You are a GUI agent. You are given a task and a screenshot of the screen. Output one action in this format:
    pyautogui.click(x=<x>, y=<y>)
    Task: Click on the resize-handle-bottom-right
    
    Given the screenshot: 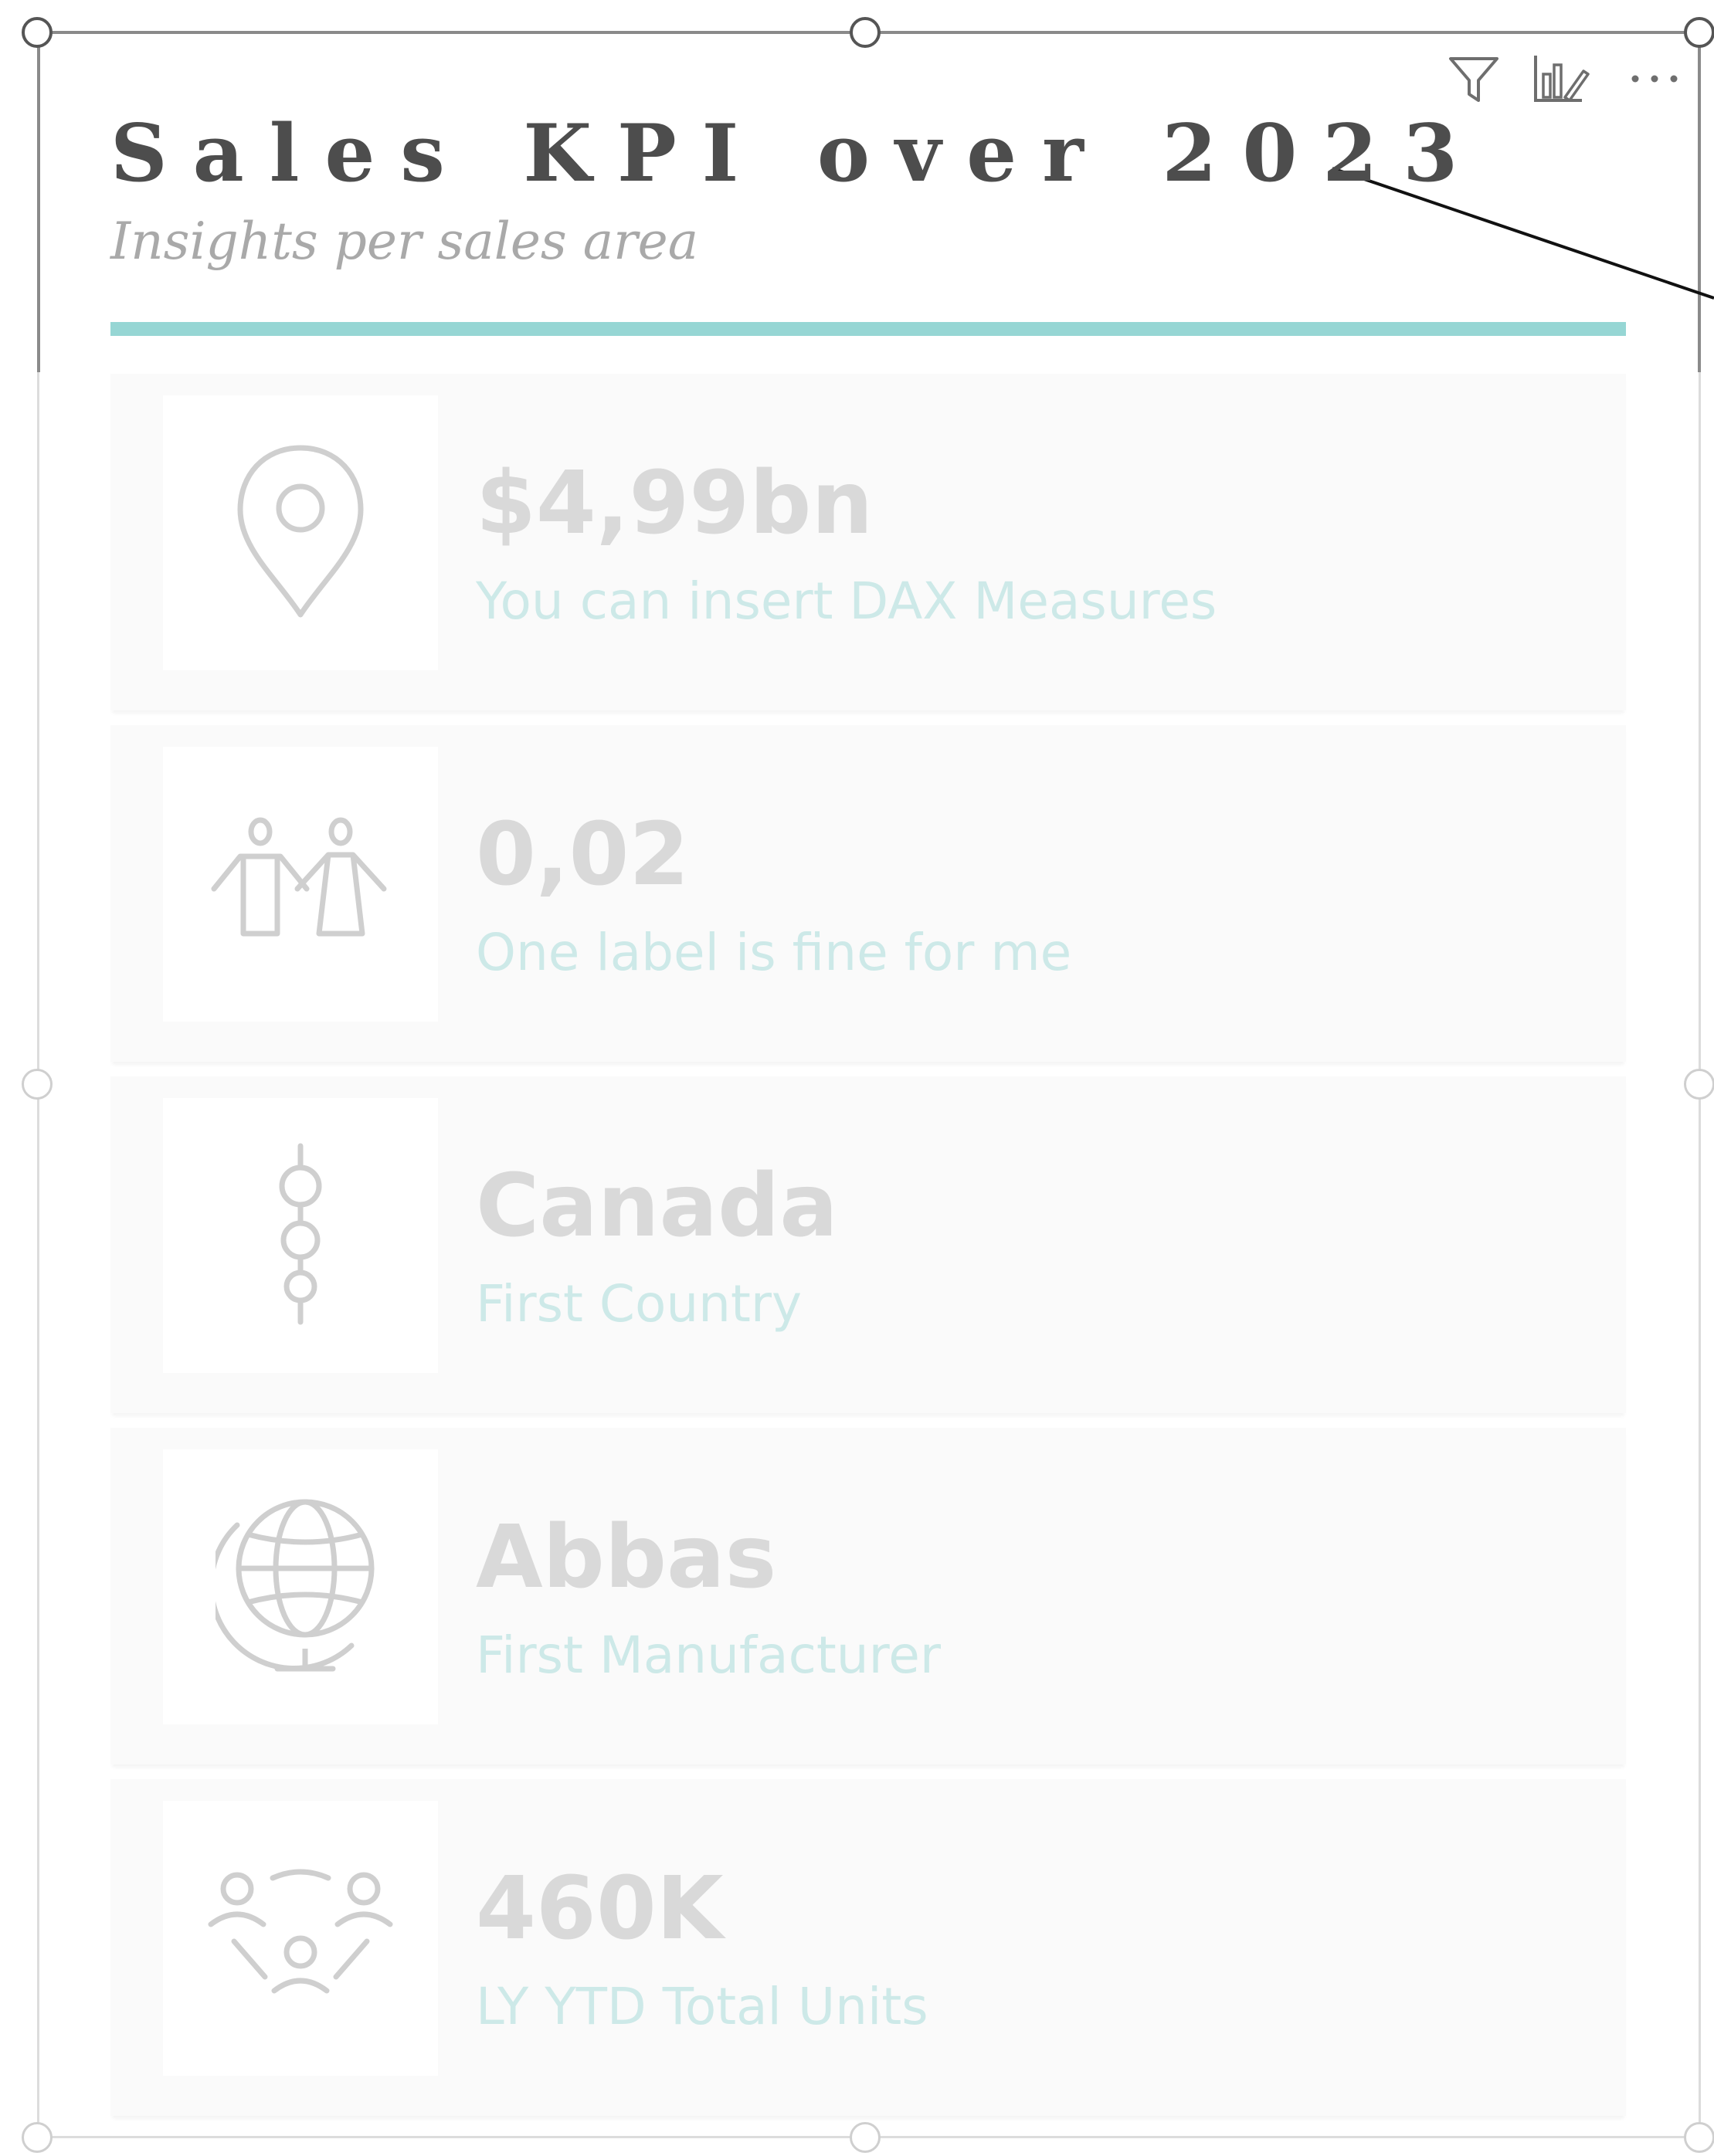 What is the action you would take?
    pyautogui.click(x=1699, y=2137)
    